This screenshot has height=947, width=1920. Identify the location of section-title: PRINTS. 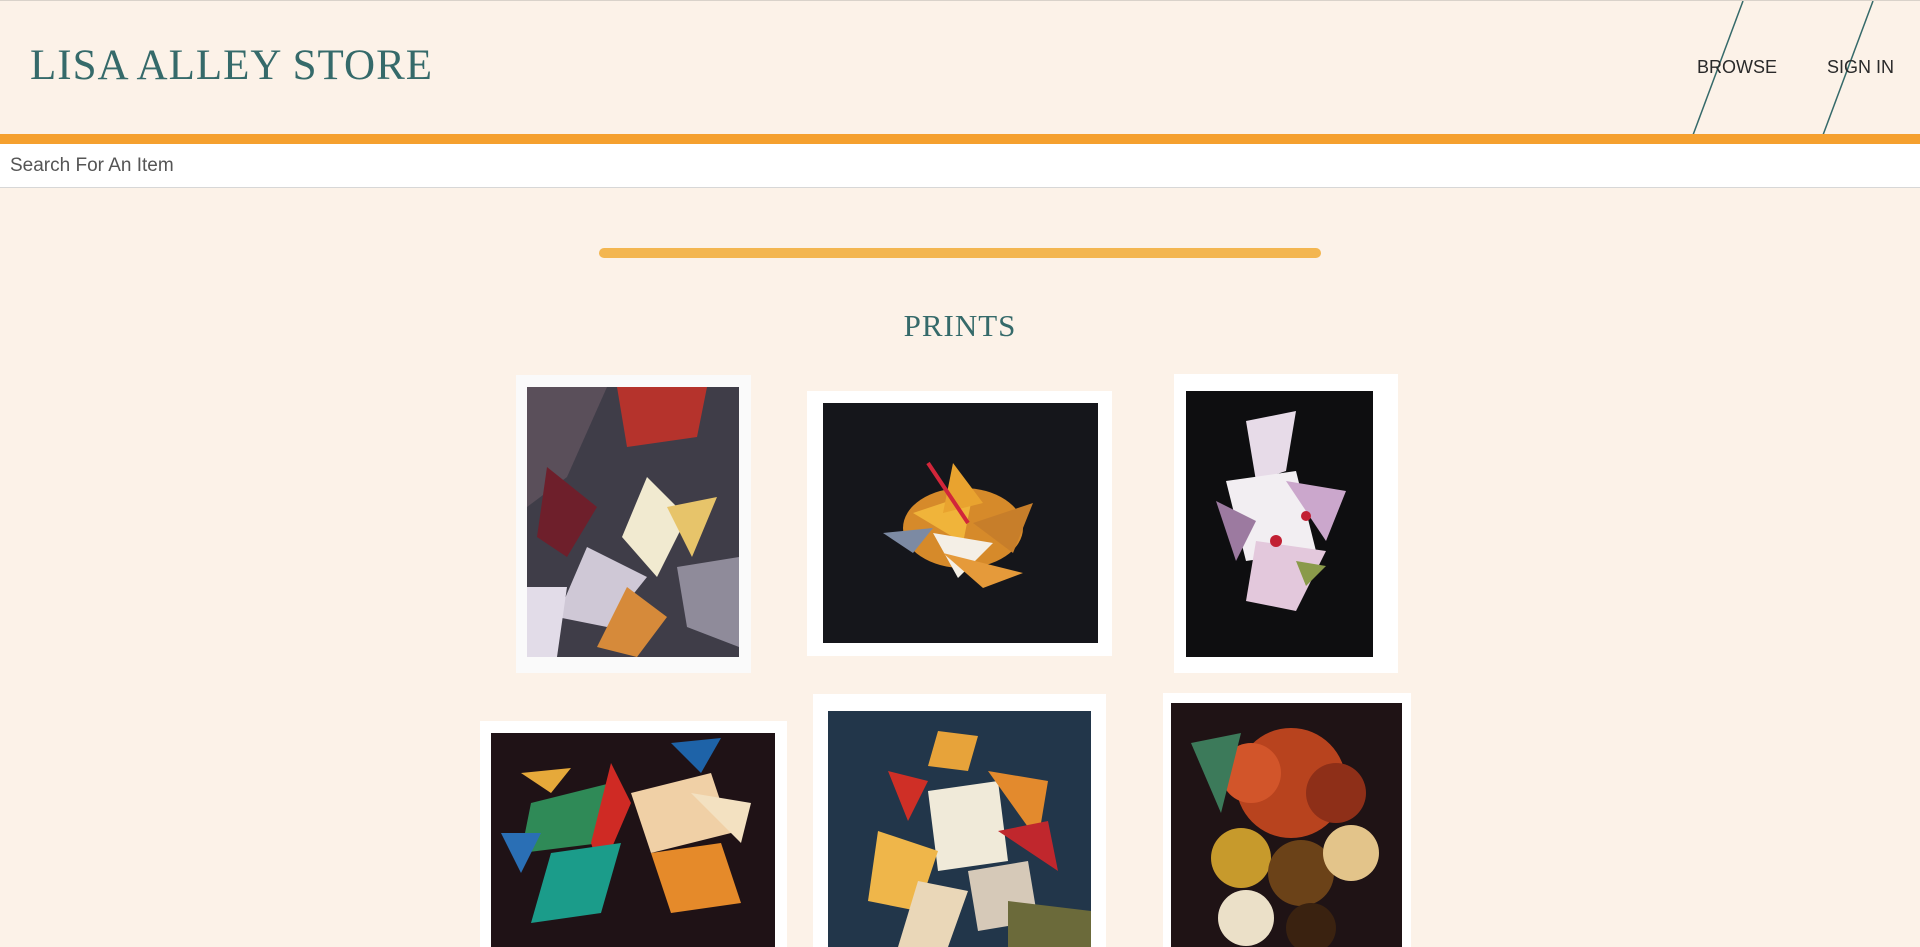
(960, 325).